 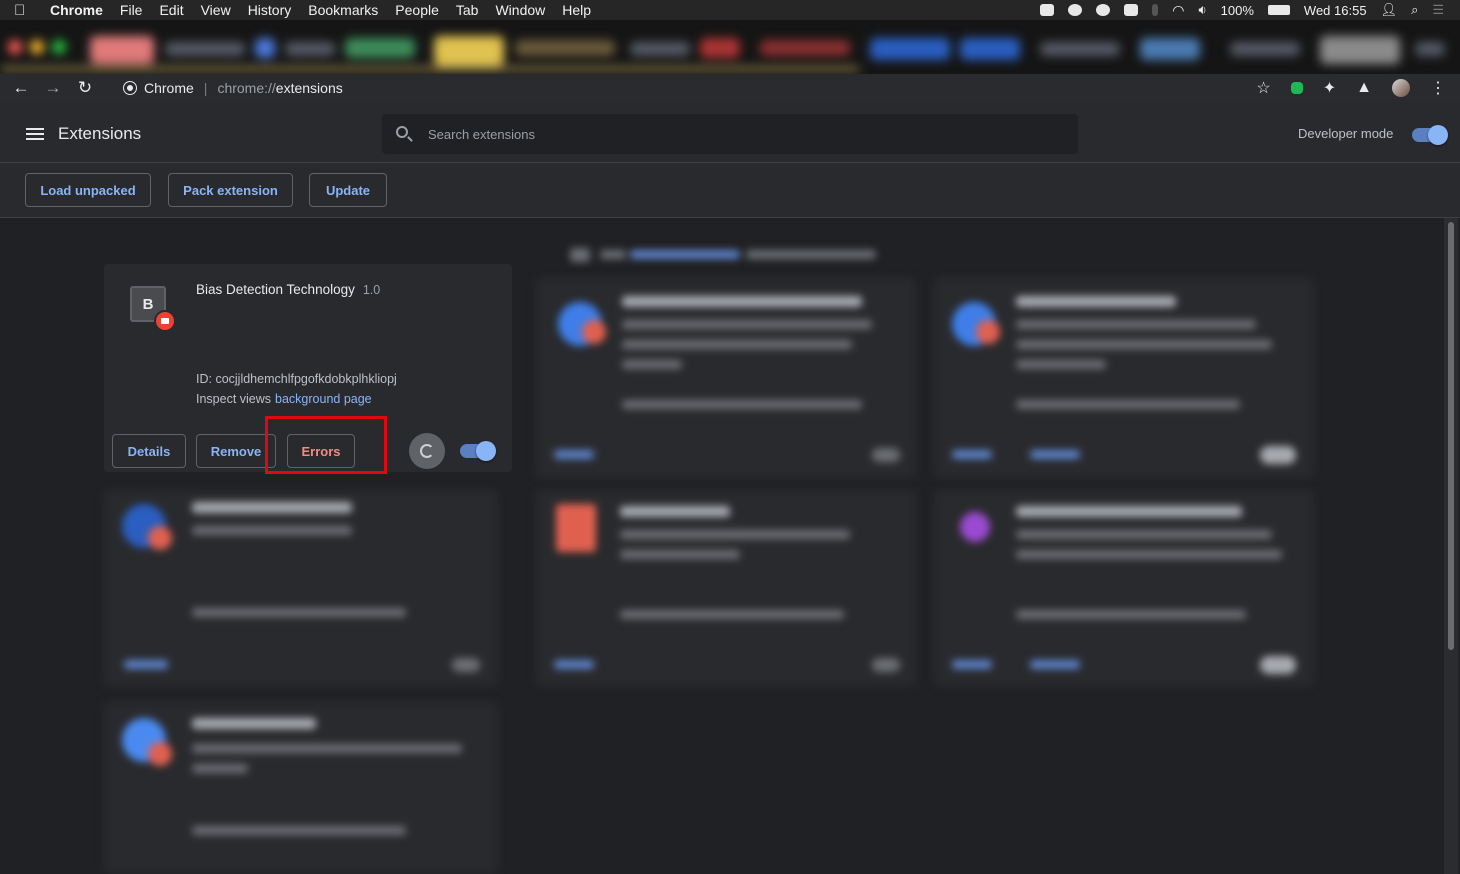 I want to click on page-title: Extensions, so click(x=100, y=133).